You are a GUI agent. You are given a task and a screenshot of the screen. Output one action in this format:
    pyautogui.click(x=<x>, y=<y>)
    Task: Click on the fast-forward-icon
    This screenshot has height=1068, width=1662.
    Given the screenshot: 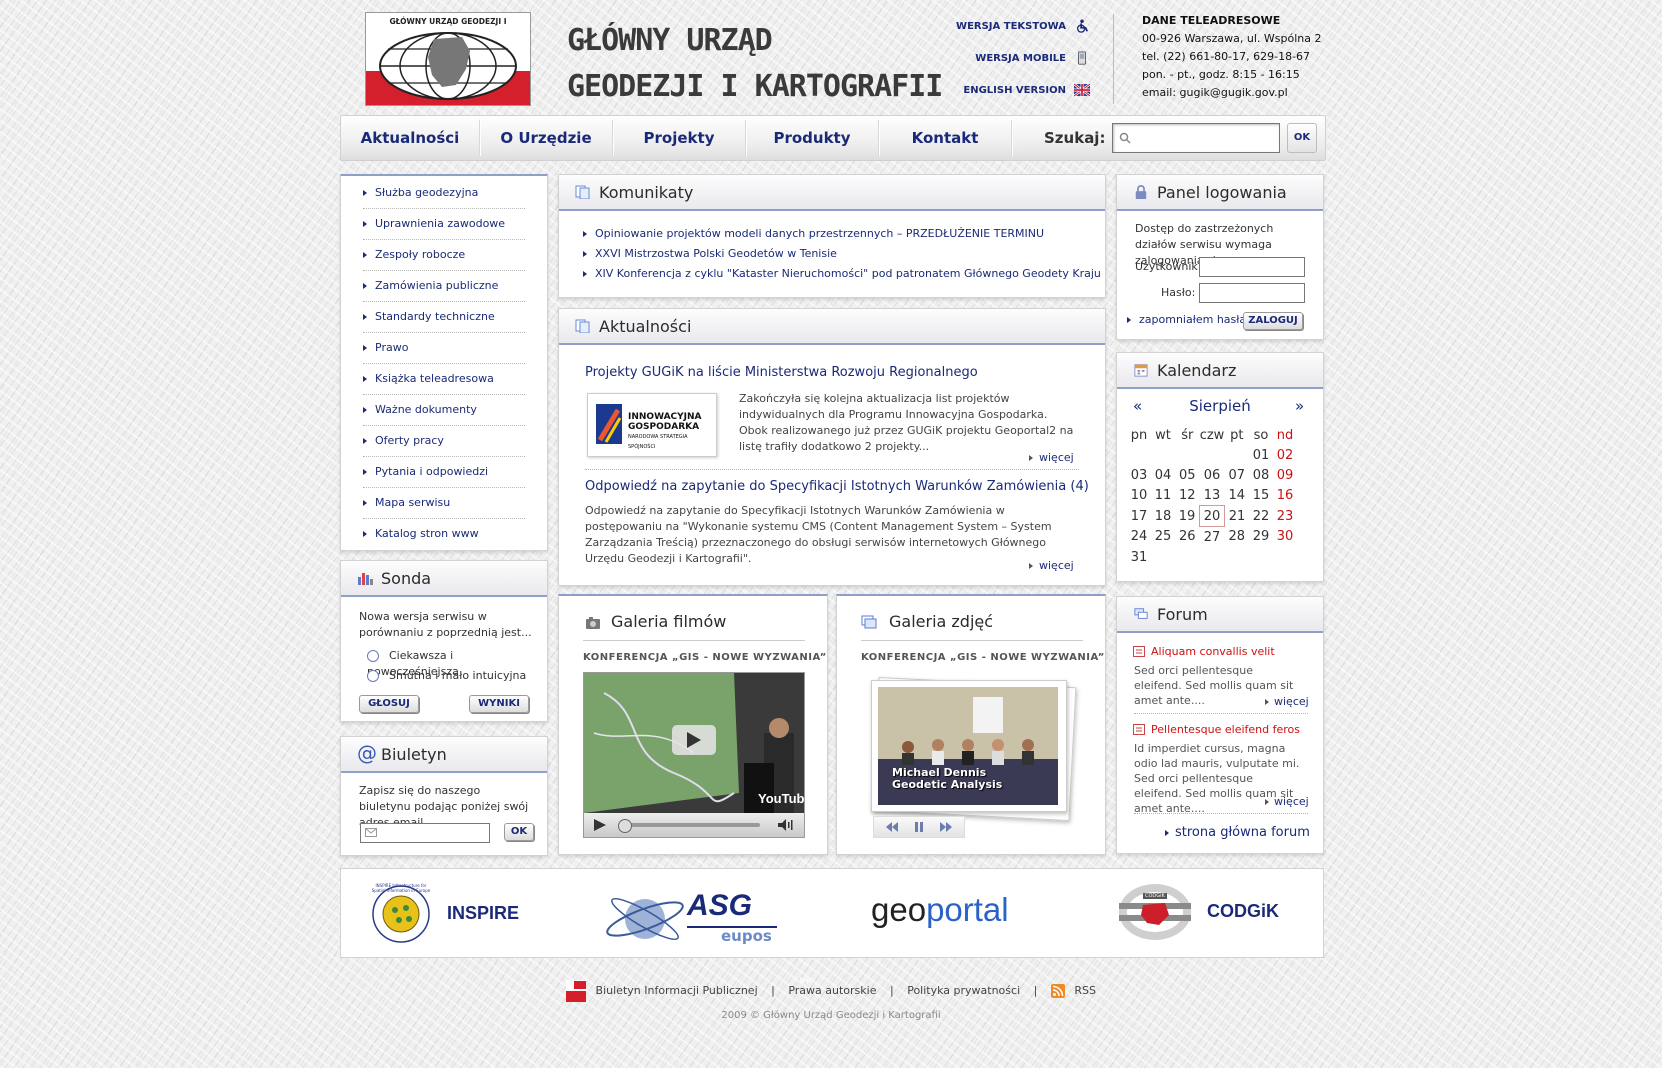 What is the action you would take?
    pyautogui.click(x=946, y=827)
    